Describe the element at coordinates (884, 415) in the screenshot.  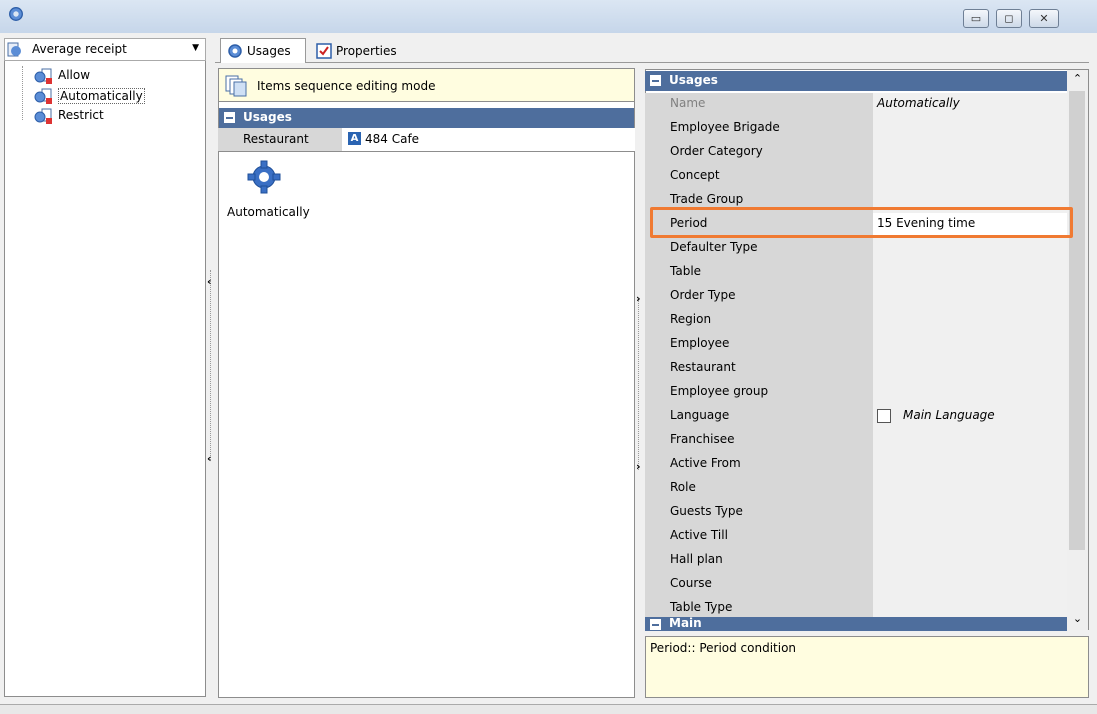
I see `language-checkbox` at that location.